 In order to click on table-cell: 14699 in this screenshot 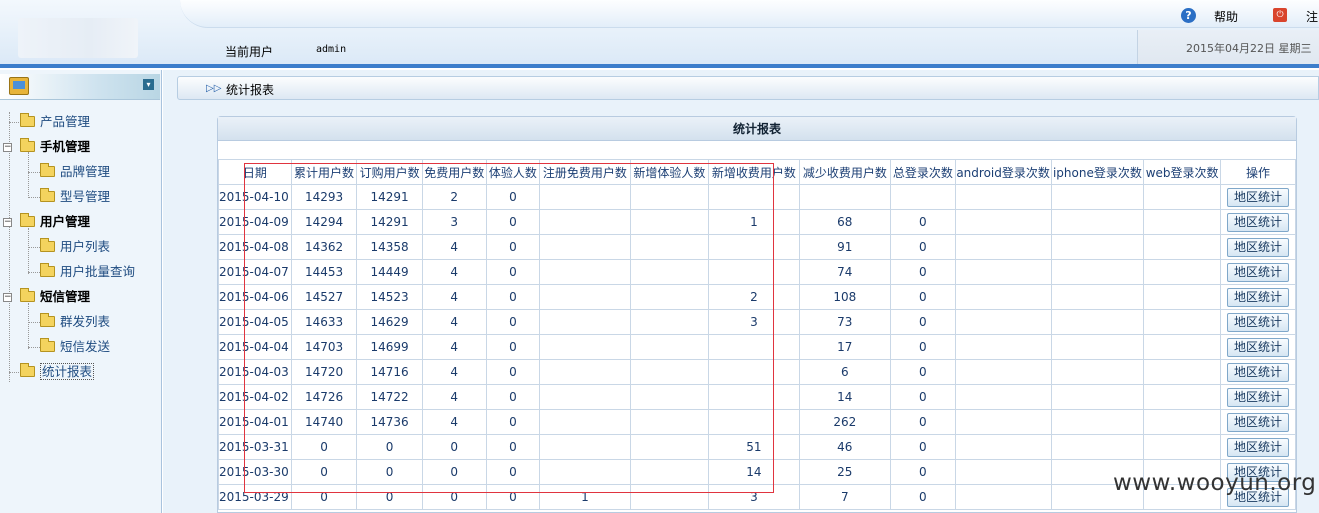, I will do `click(389, 347)`.